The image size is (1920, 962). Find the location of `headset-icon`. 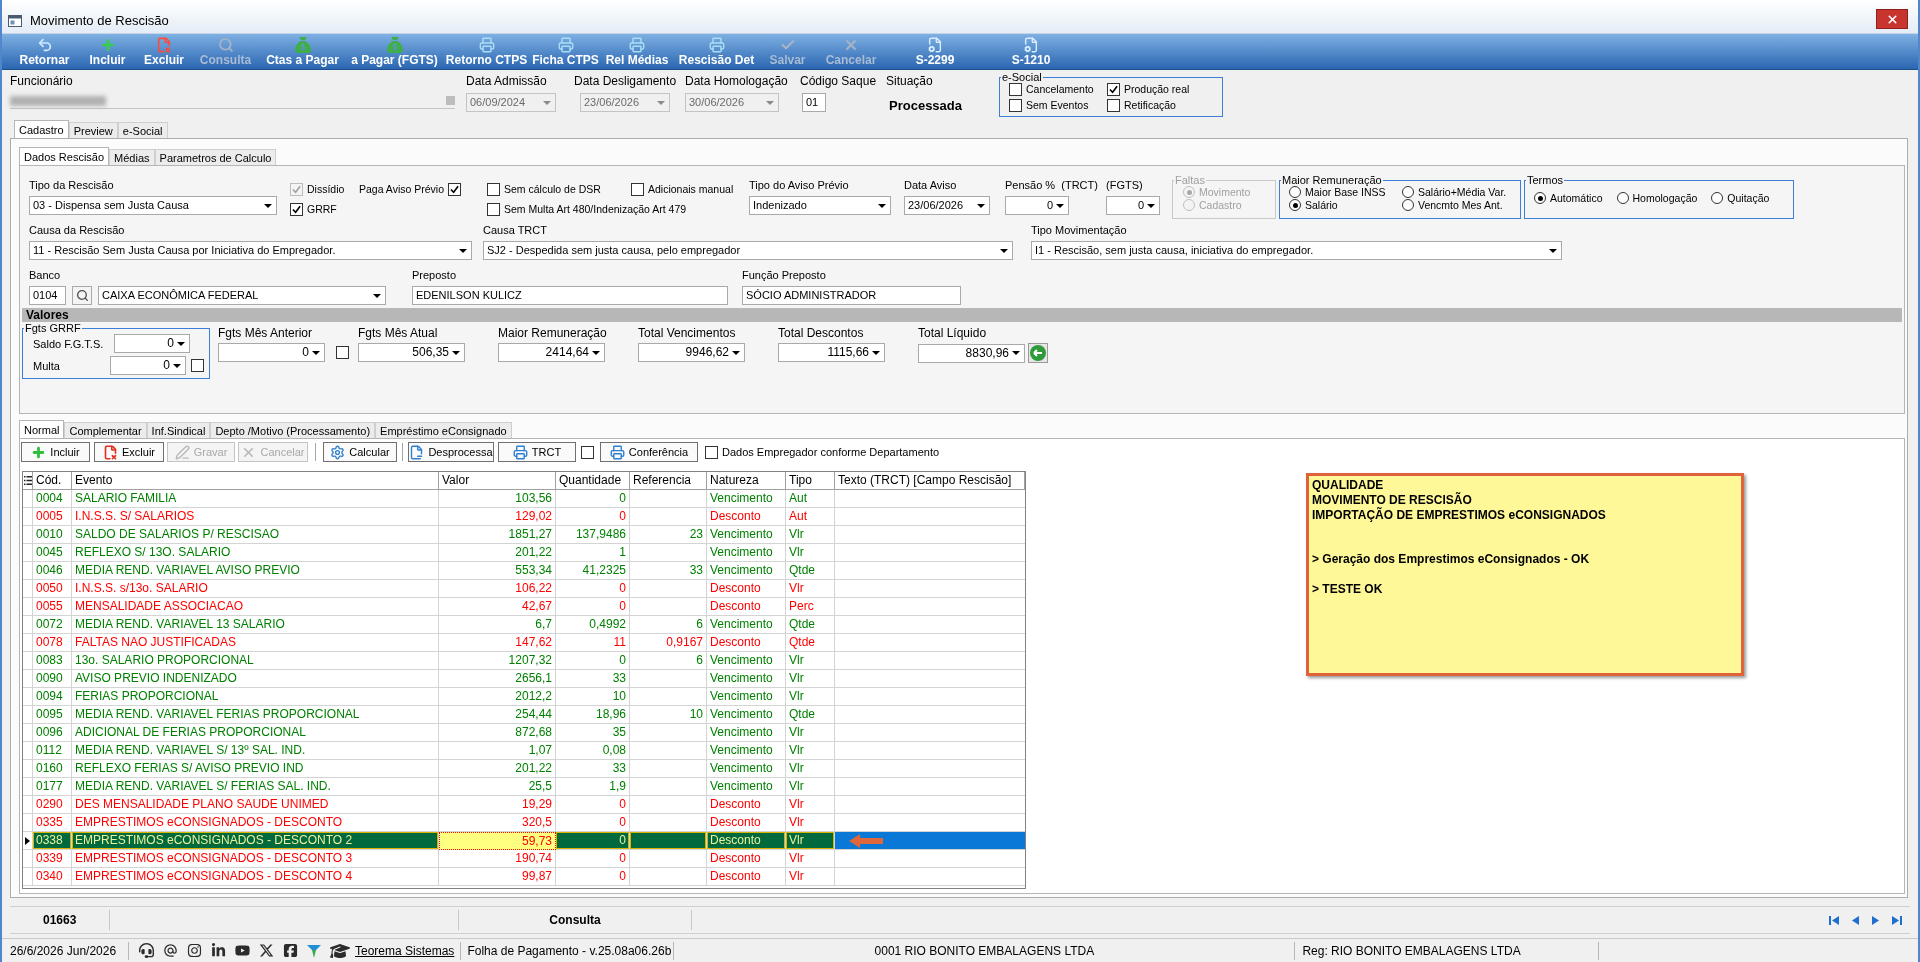

headset-icon is located at coordinates (146, 950).